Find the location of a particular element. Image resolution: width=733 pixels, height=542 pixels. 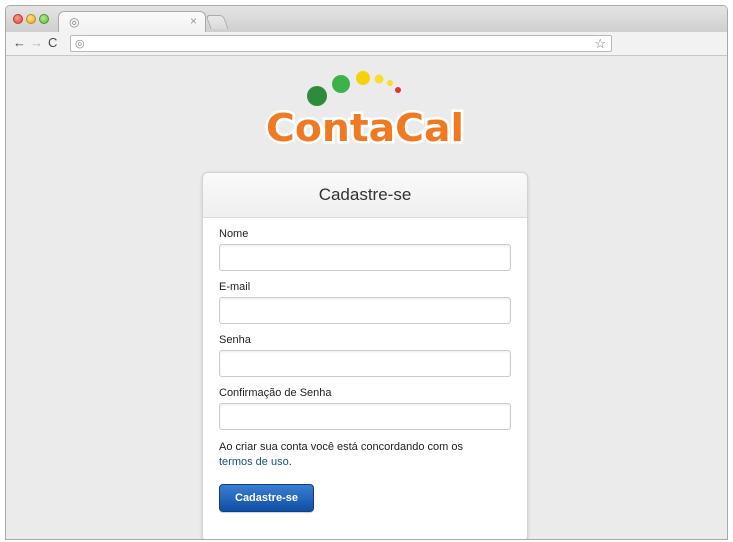

signup-button: Cadastre-se is located at coordinates (266, 498).